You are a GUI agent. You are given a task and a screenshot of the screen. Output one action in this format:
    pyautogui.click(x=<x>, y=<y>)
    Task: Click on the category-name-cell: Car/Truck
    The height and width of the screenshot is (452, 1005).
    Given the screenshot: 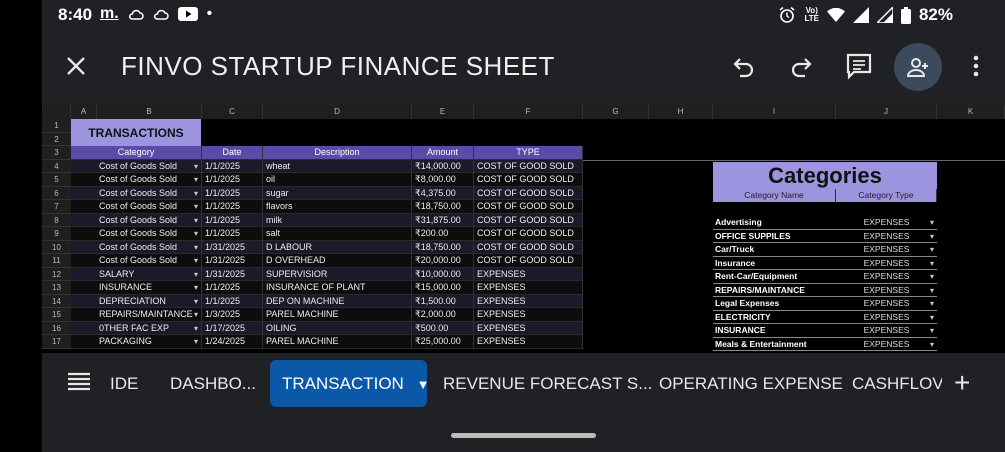 What is the action you would take?
    pyautogui.click(x=774, y=250)
    